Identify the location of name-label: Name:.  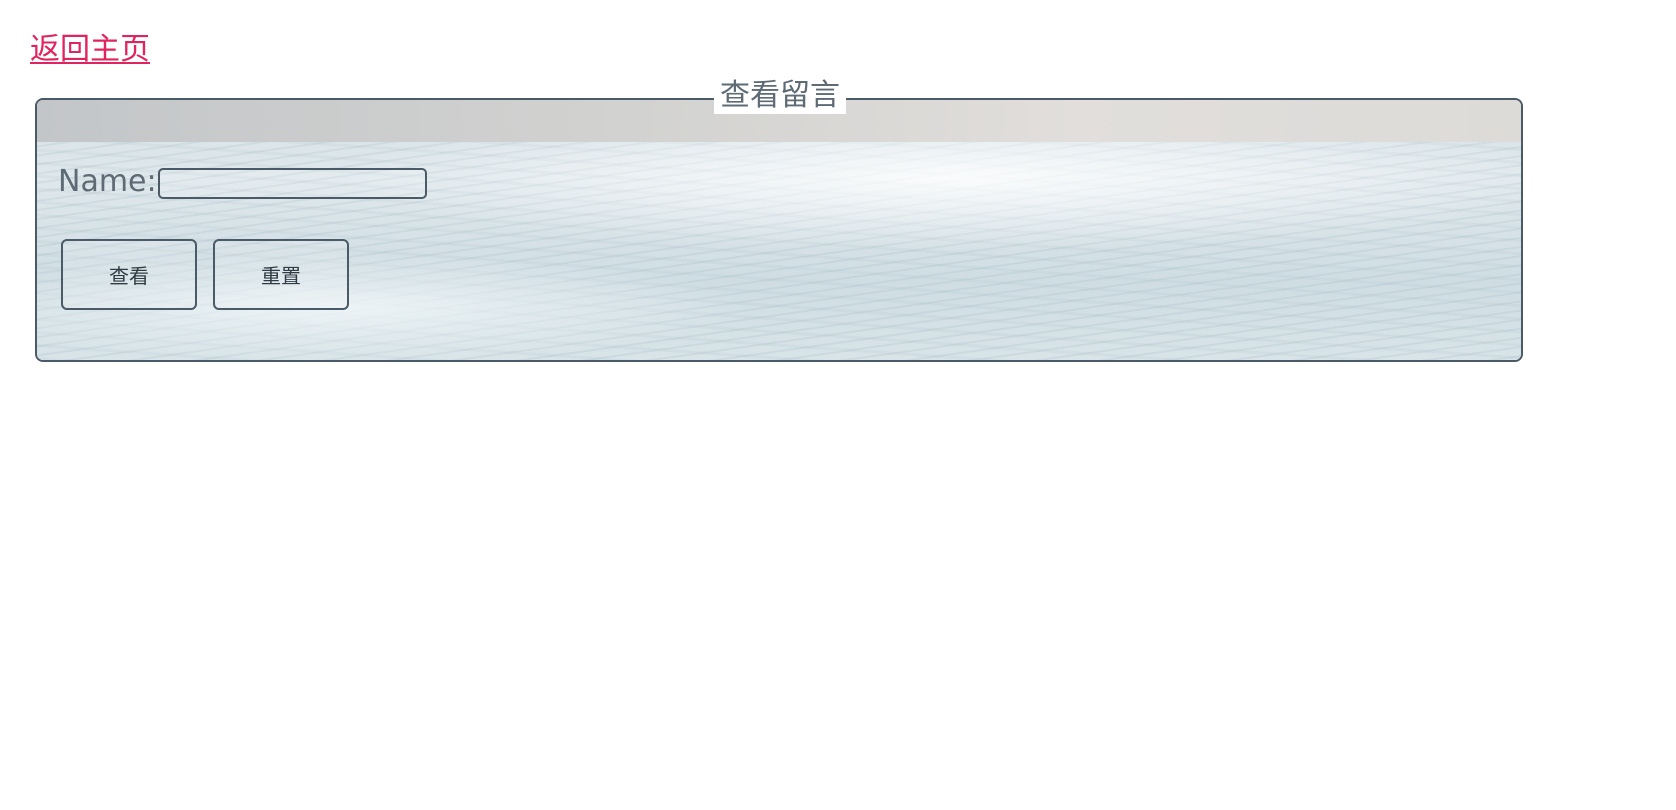
(107, 181).